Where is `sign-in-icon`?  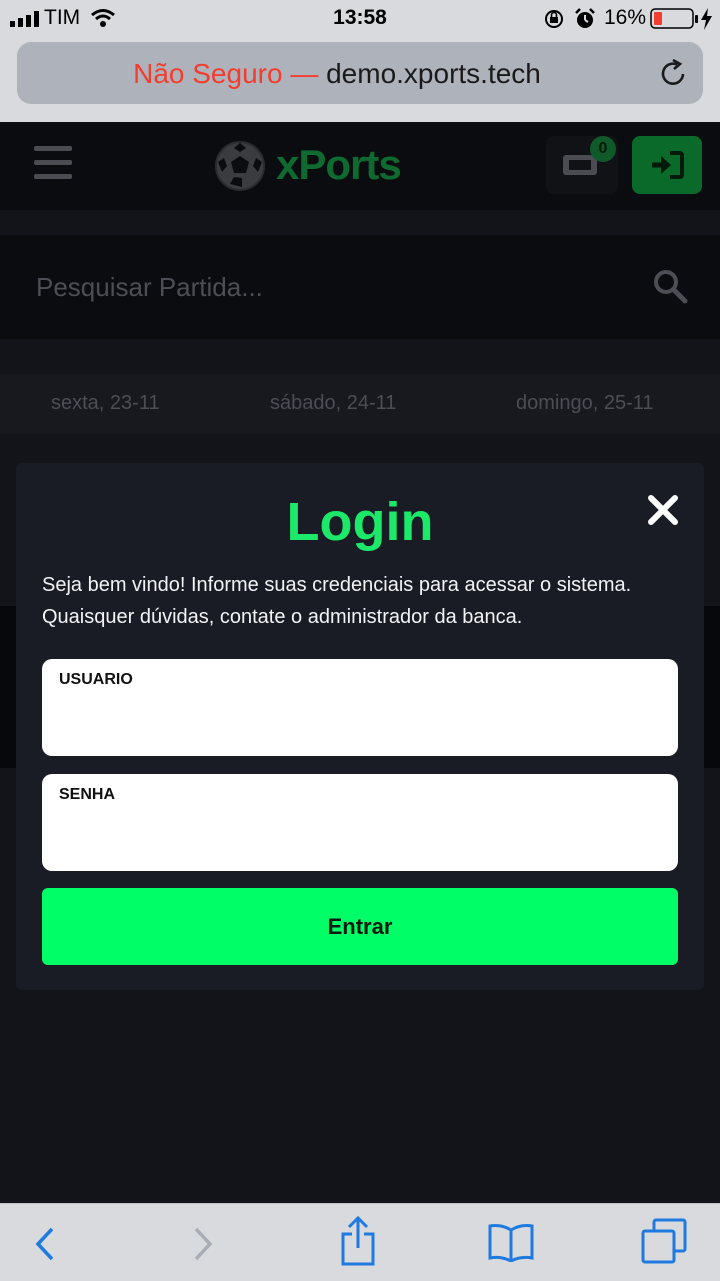
sign-in-icon is located at coordinates (668, 165).